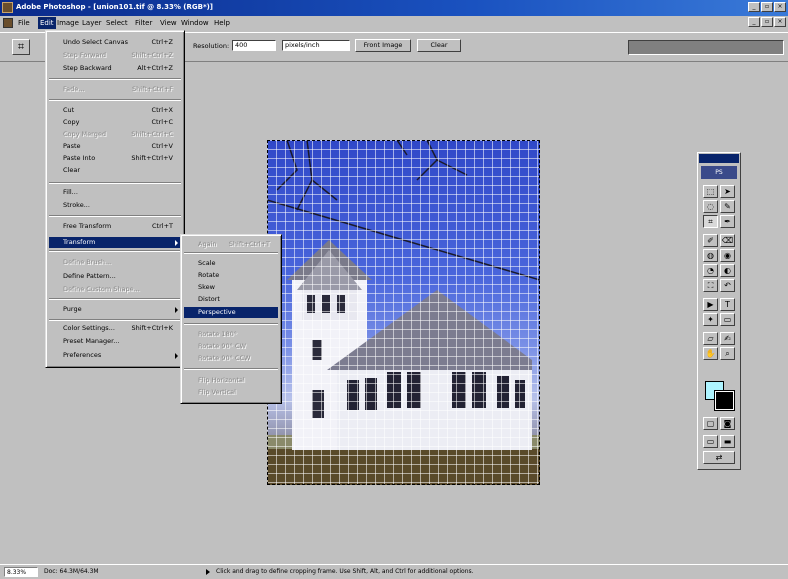 Image resolution: width=788 pixels, height=579 pixels. I want to click on dodge-tool-icon: ↶, so click(727, 285).